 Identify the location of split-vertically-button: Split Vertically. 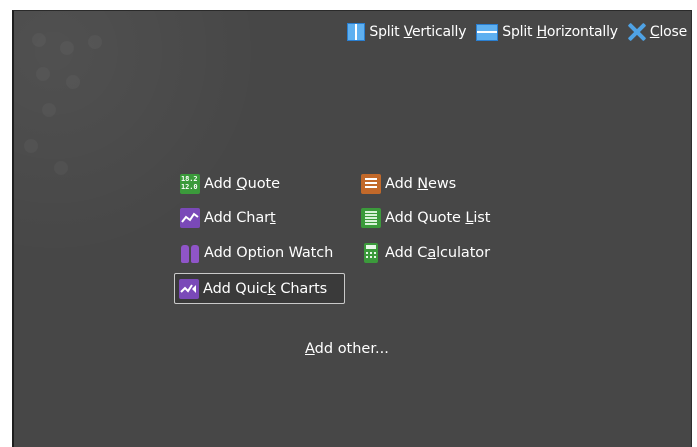
(406, 32).